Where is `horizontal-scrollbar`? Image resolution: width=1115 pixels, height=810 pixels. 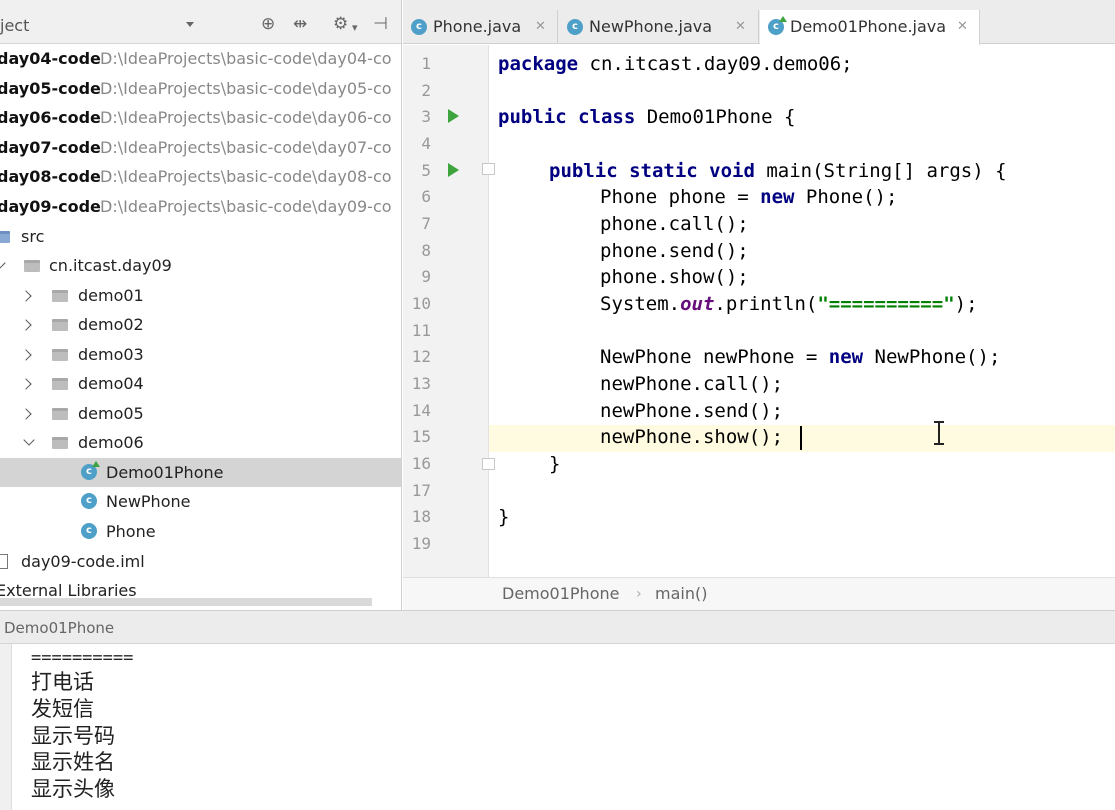 horizontal-scrollbar is located at coordinates (186, 602).